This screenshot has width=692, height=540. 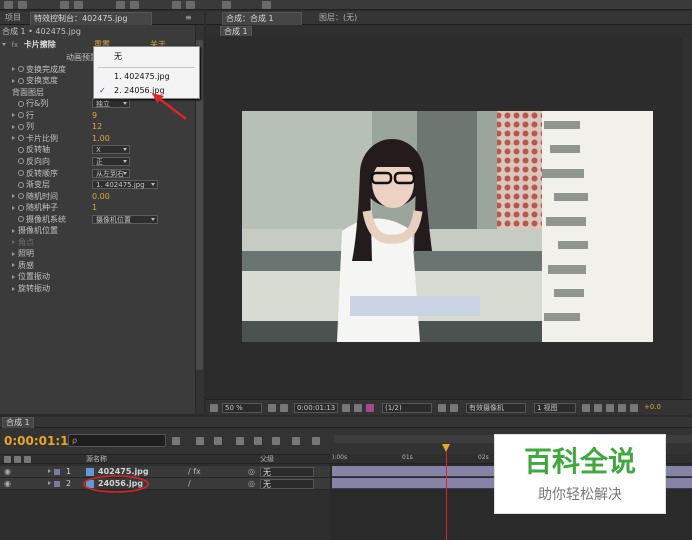 I want to click on tab-composition: 合成：合成 1, so click(x=262, y=18).